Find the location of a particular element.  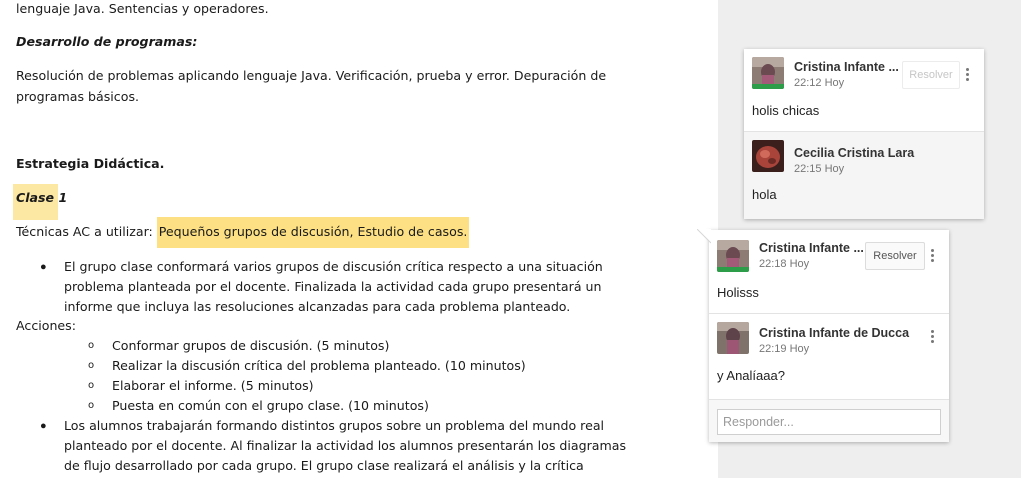

heading-estrategia: Estrategia Didáctica. is located at coordinates (90, 163).